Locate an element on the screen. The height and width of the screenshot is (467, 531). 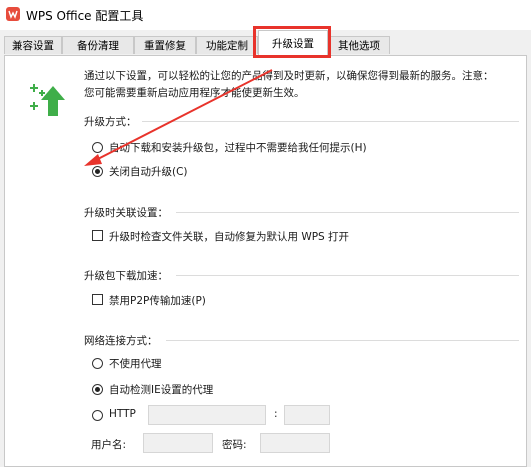
window-title: WPS Office 配置工具 is located at coordinates (85, 16).